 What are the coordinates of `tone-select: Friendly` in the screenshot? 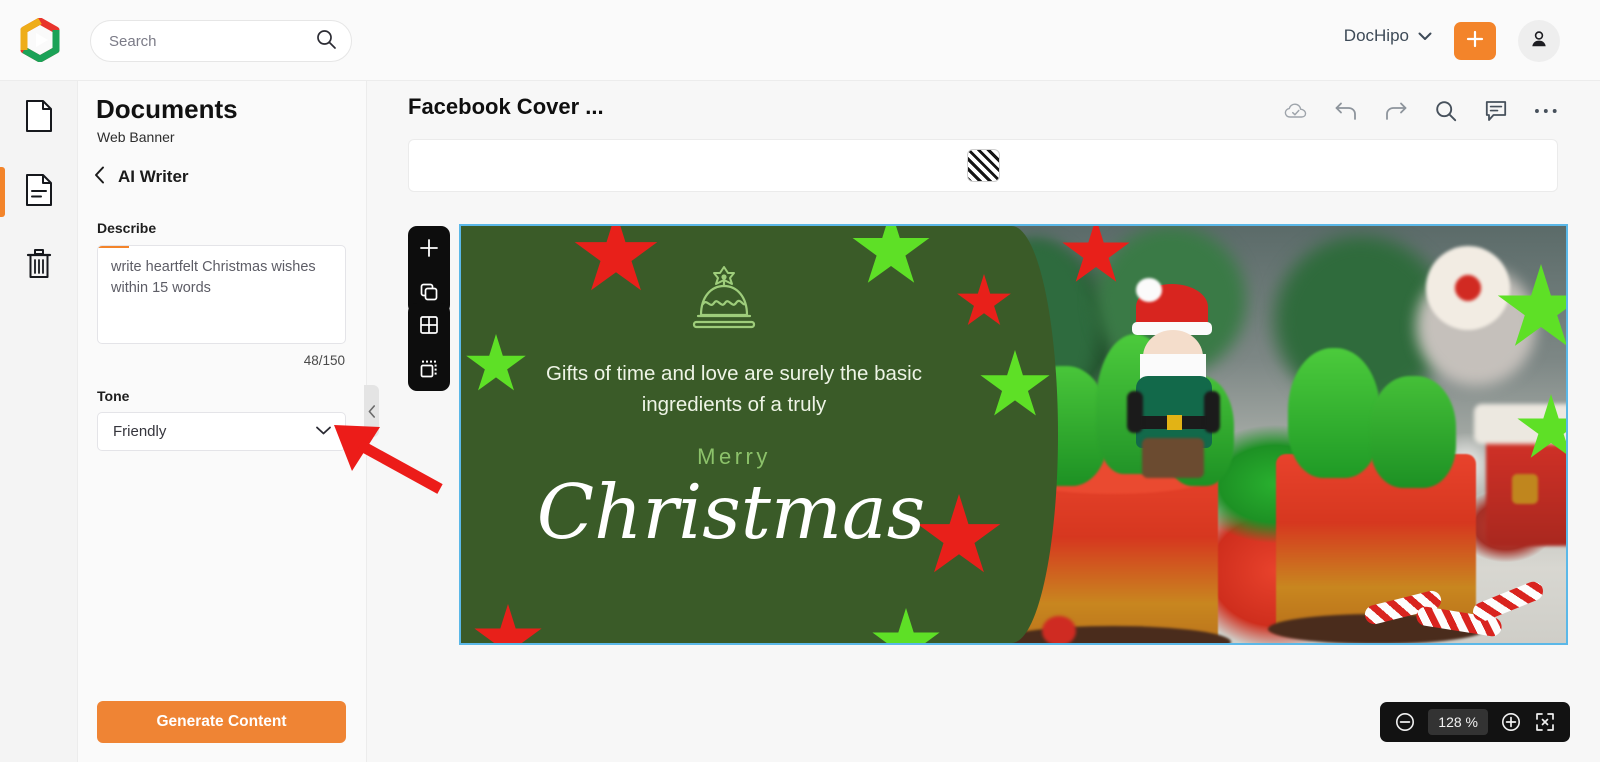 It's located at (221, 431).